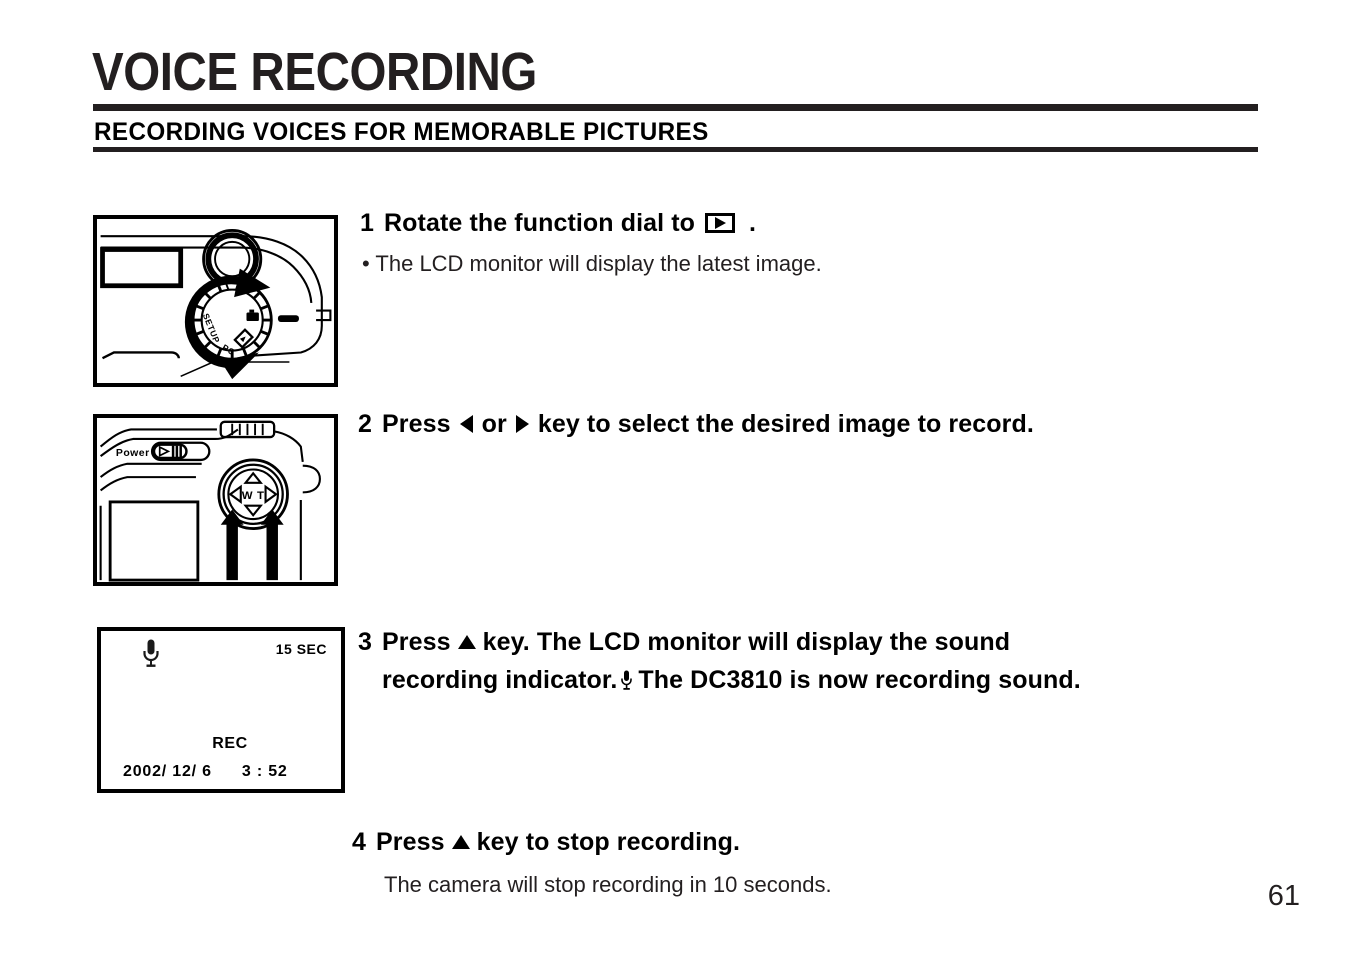 This screenshot has width=1346, height=954. I want to click on timestamp: 2002/ 12/ 6 3 : 52, so click(205, 772).